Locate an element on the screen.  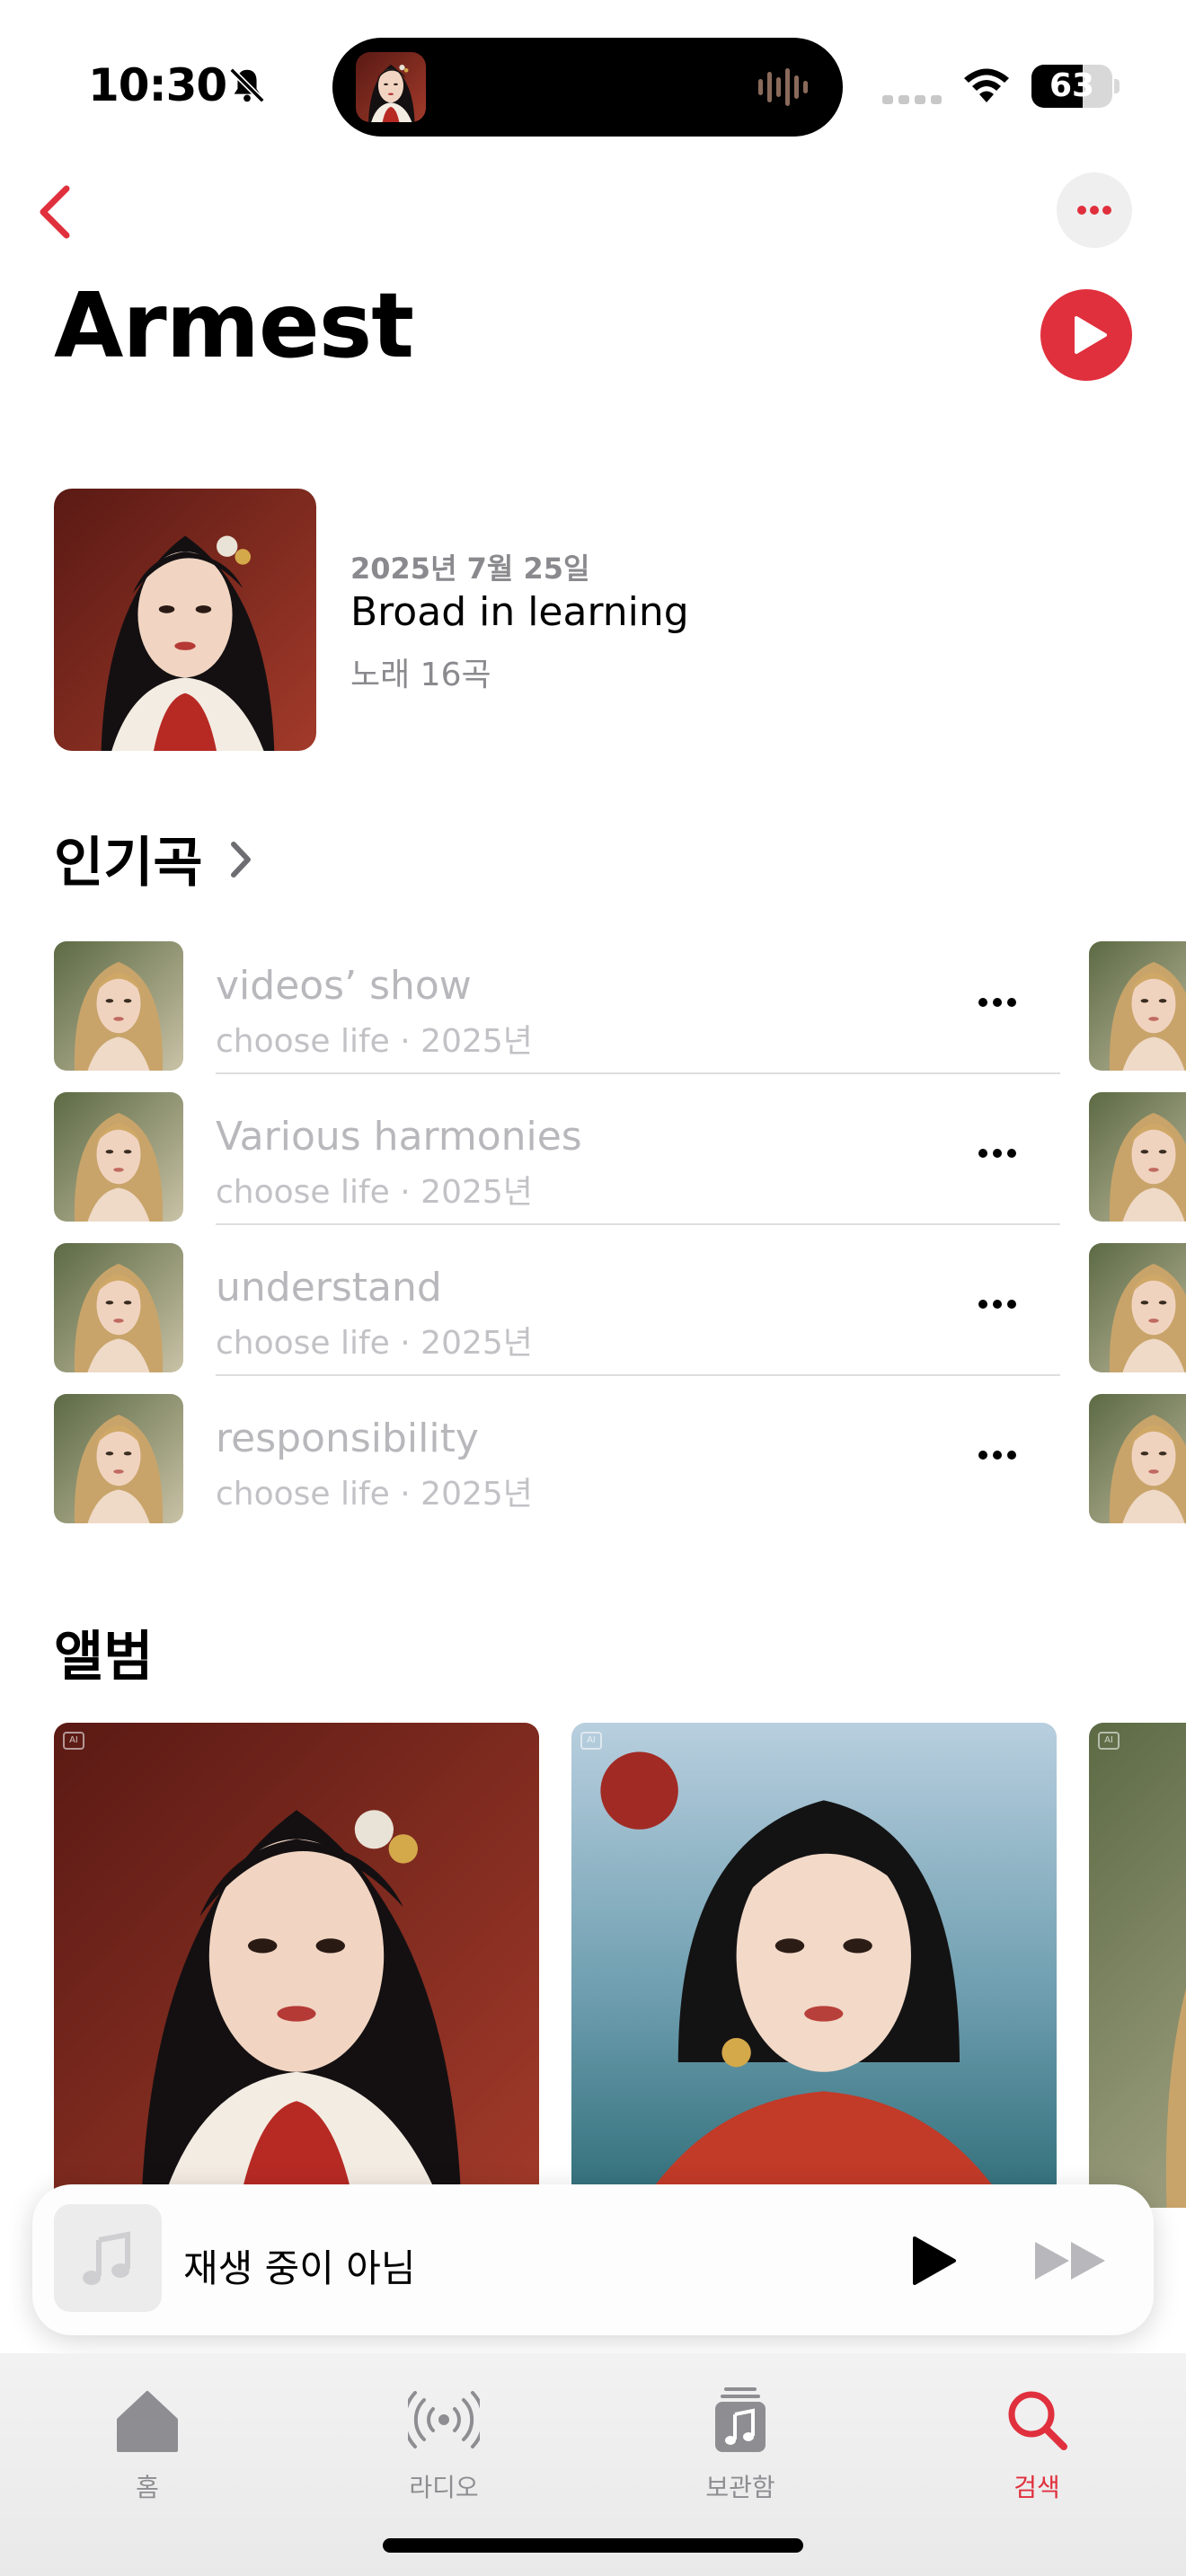
battery-indicator: 63 is located at coordinates (1076, 86).